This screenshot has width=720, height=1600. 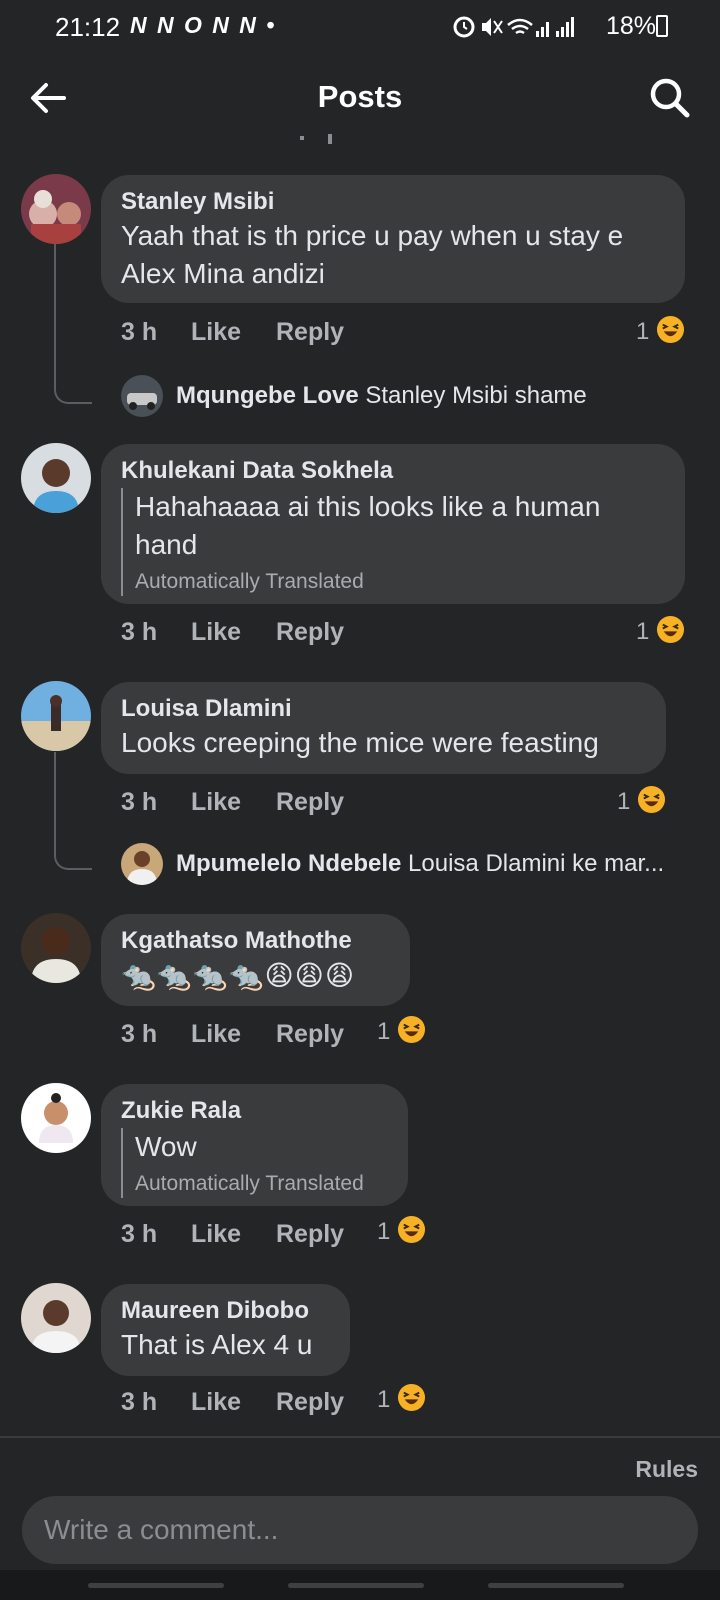 I want to click on nav-recents, so click(x=156, y=1585).